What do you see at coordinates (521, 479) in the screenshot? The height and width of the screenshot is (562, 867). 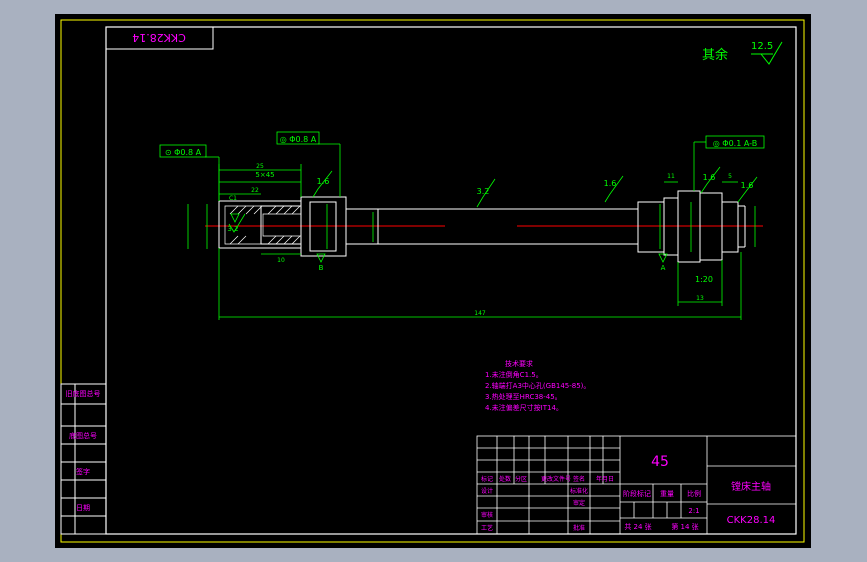 I see `rev-header-zone: 分区` at bounding box center [521, 479].